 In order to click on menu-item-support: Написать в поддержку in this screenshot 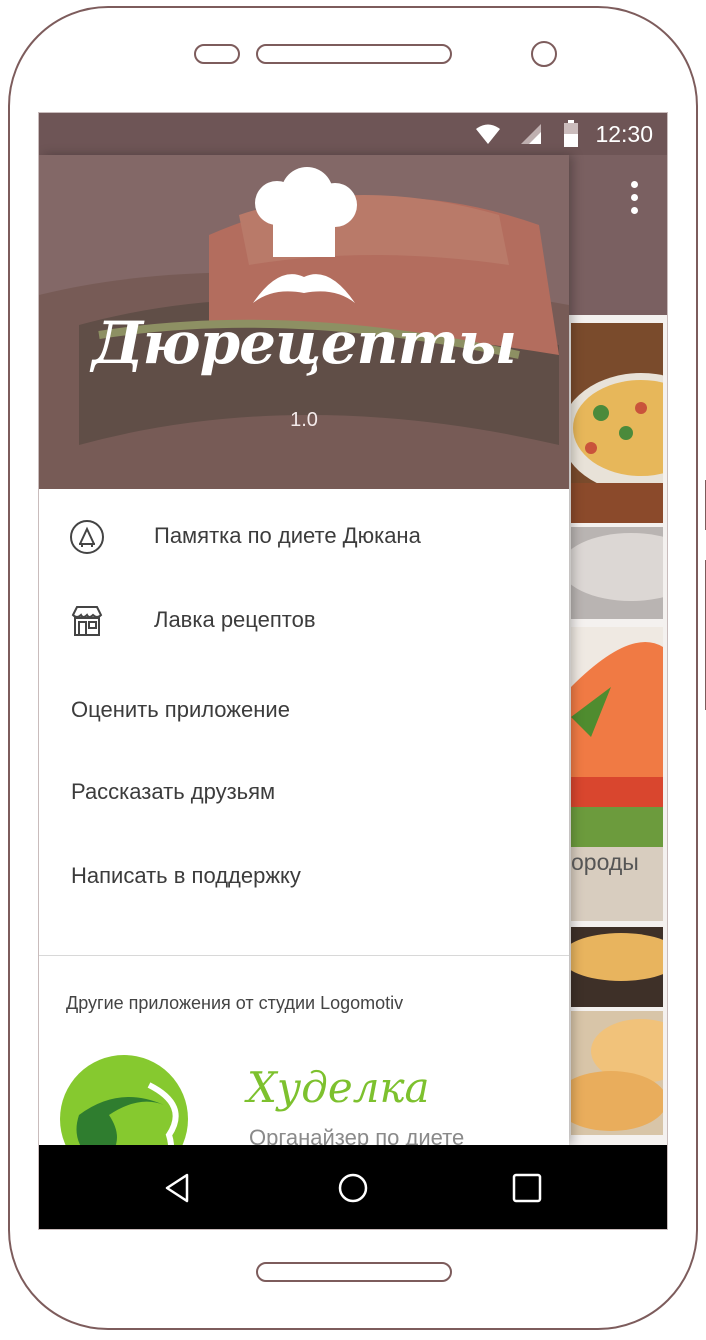, I will do `click(304, 877)`.